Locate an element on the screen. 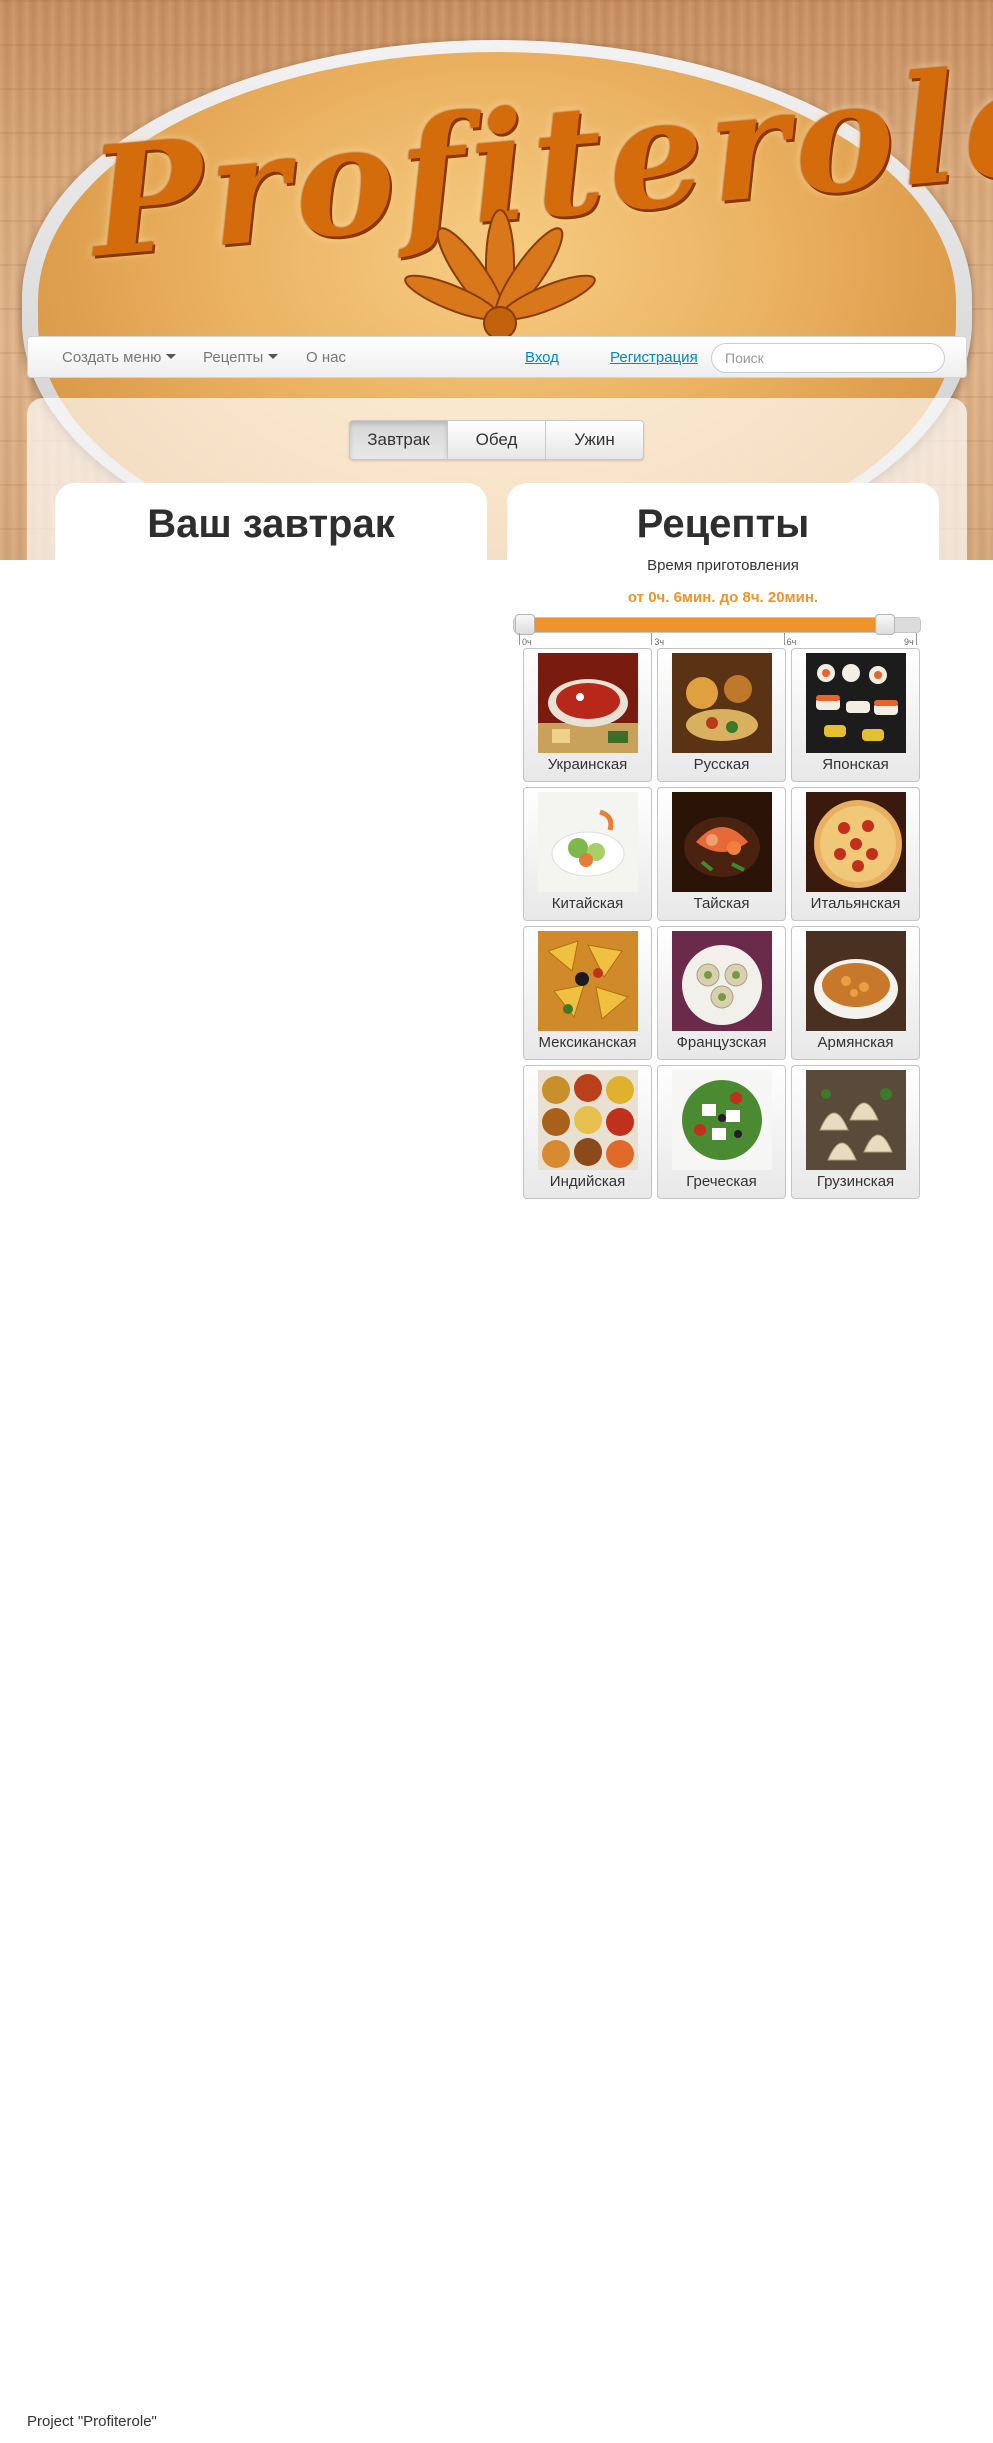 This screenshot has height=2443, width=993. cuisine-tile-japanese: Японская is located at coordinates (855, 715).